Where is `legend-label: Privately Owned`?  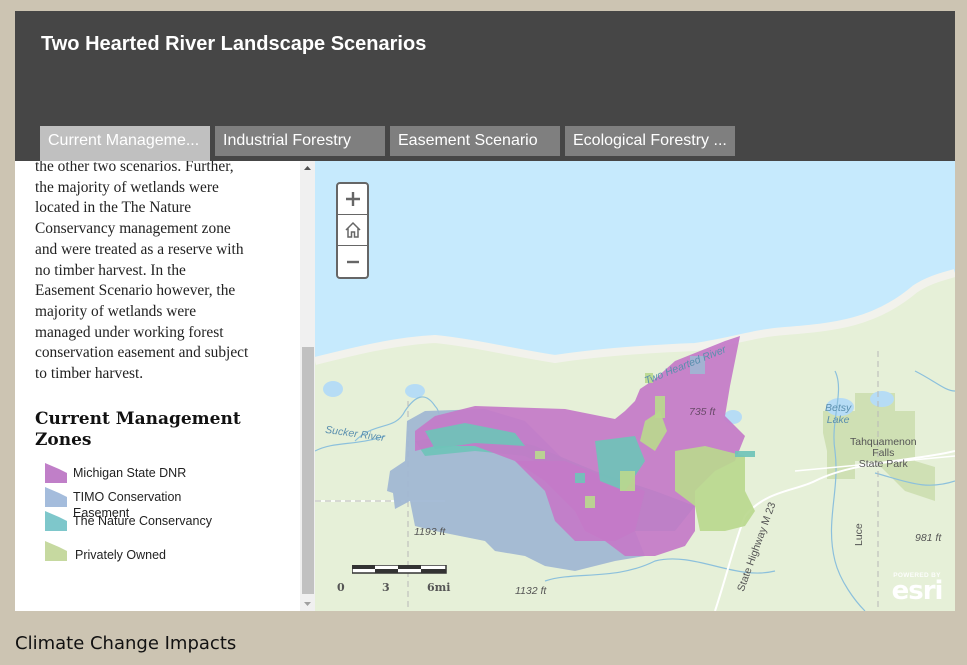 legend-label: Privately Owned is located at coordinates (121, 554).